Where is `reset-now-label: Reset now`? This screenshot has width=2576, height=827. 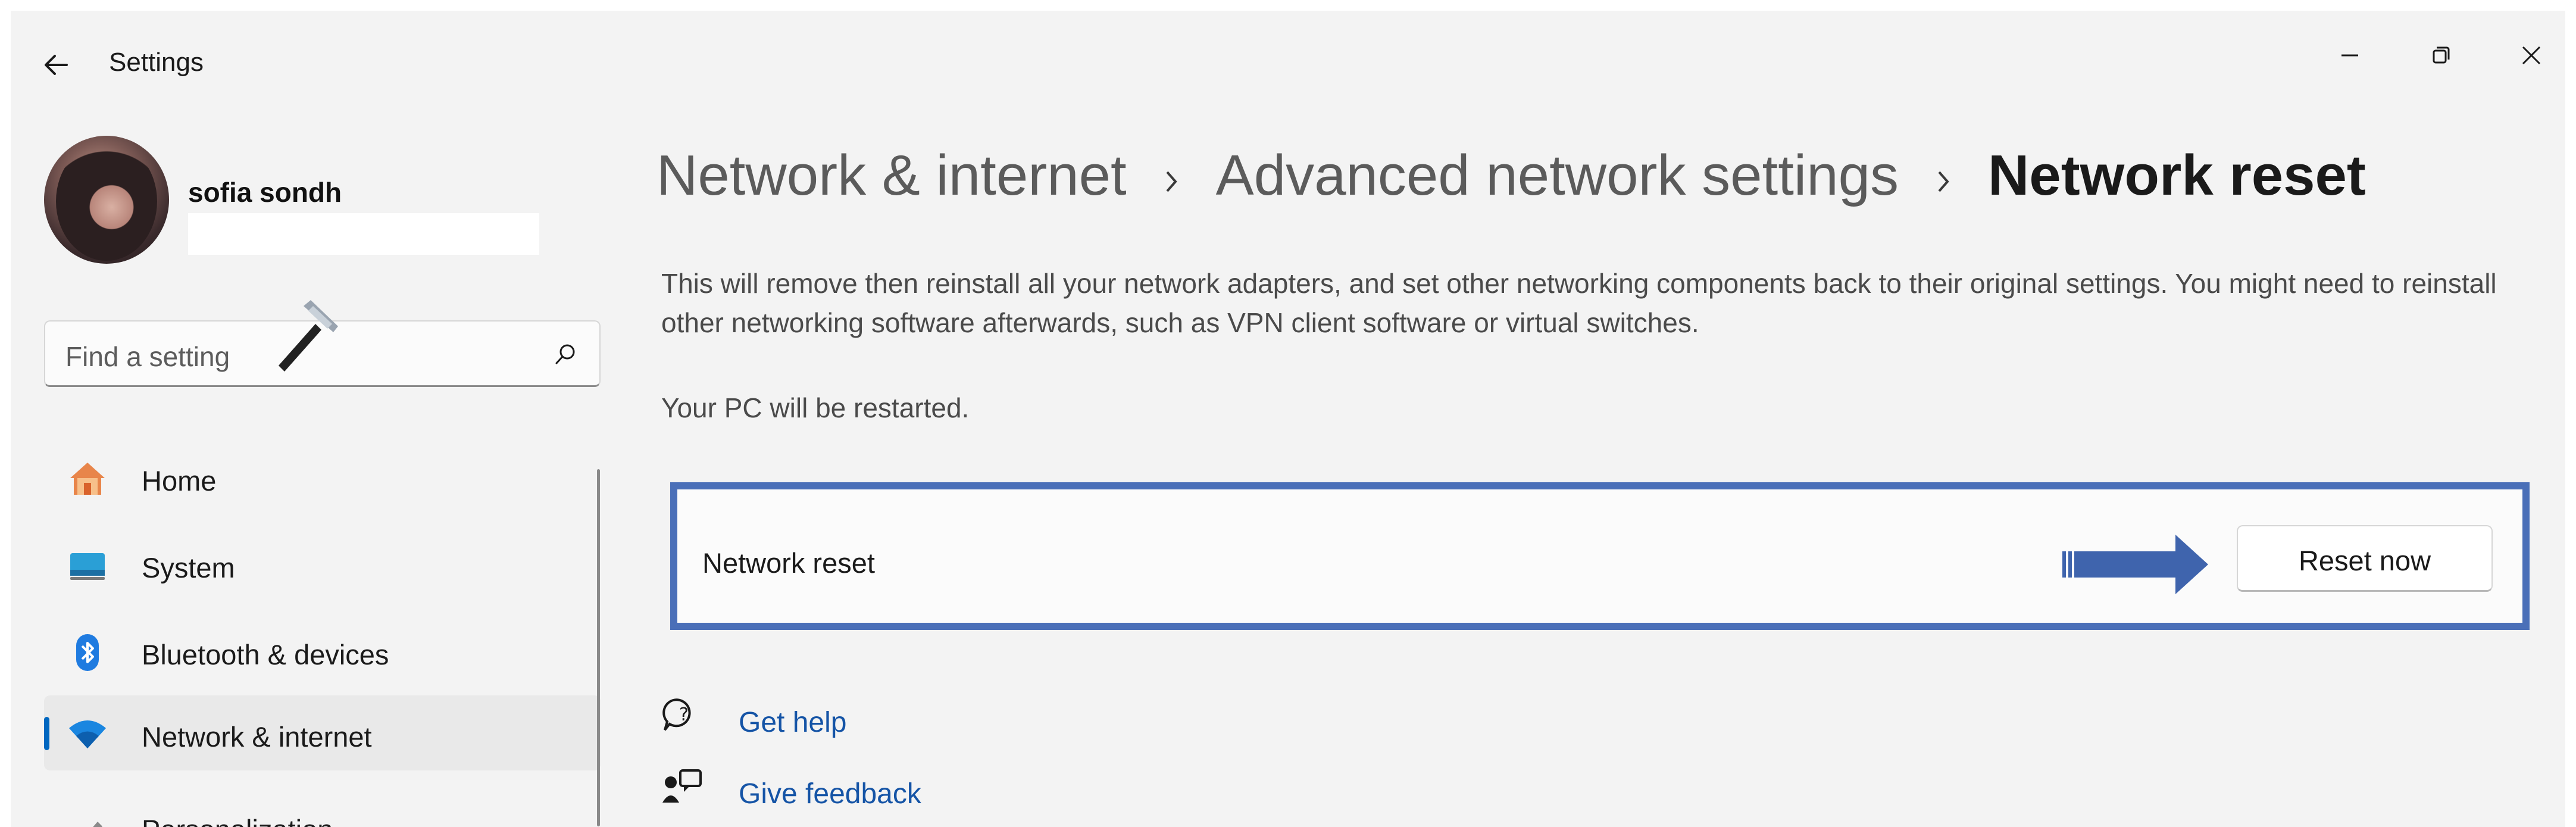
reset-now-label: Reset now is located at coordinates (2364, 560).